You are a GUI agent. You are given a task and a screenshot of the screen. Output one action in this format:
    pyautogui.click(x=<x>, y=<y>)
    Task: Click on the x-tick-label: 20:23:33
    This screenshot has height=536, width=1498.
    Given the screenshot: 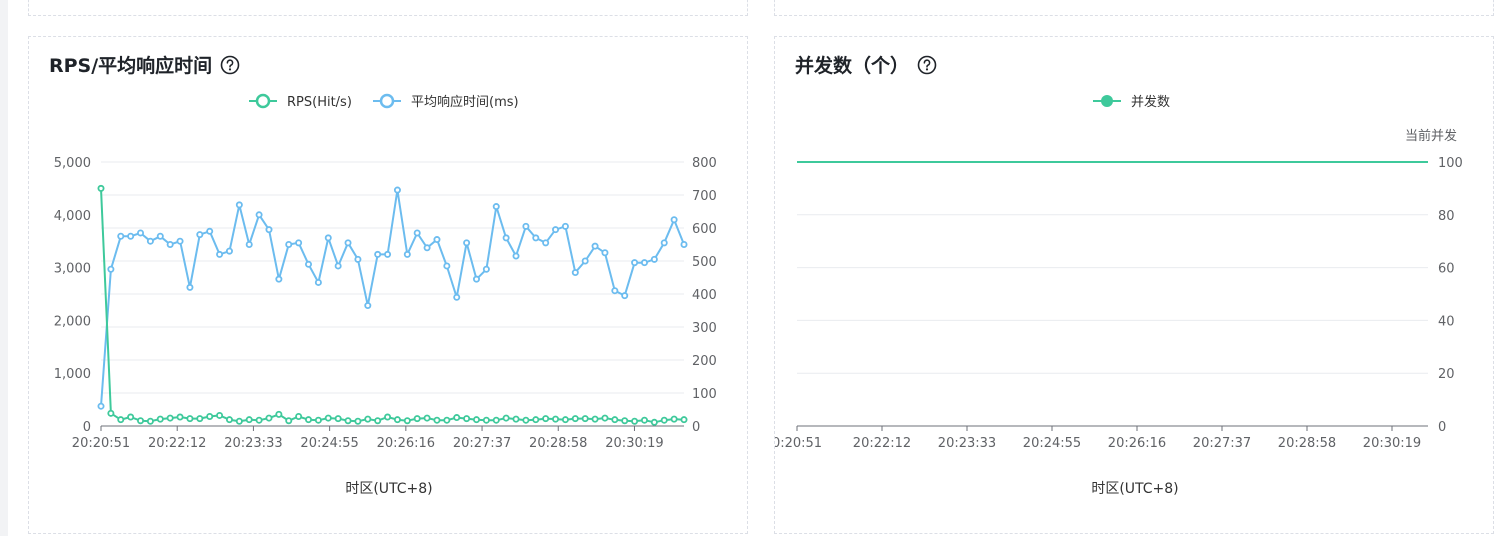 What is the action you would take?
    pyautogui.click(x=253, y=443)
    